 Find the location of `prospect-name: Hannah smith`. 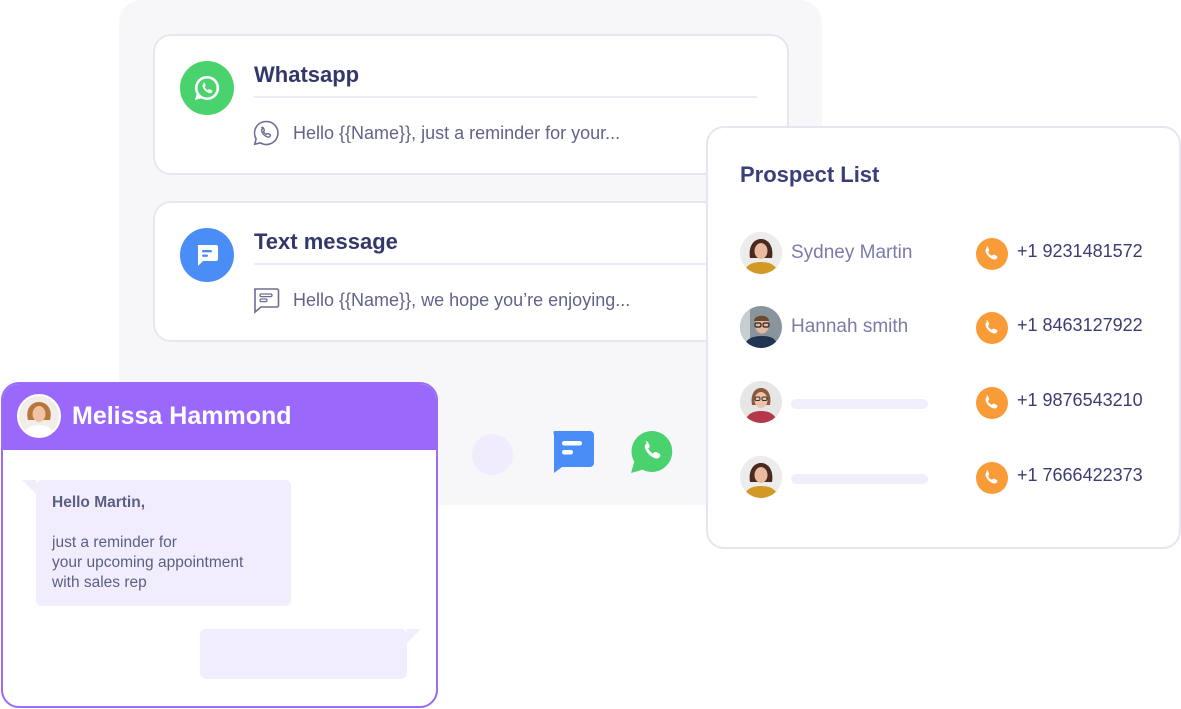

prospect-name: Hannah smith is located at coordinates (850, 326).